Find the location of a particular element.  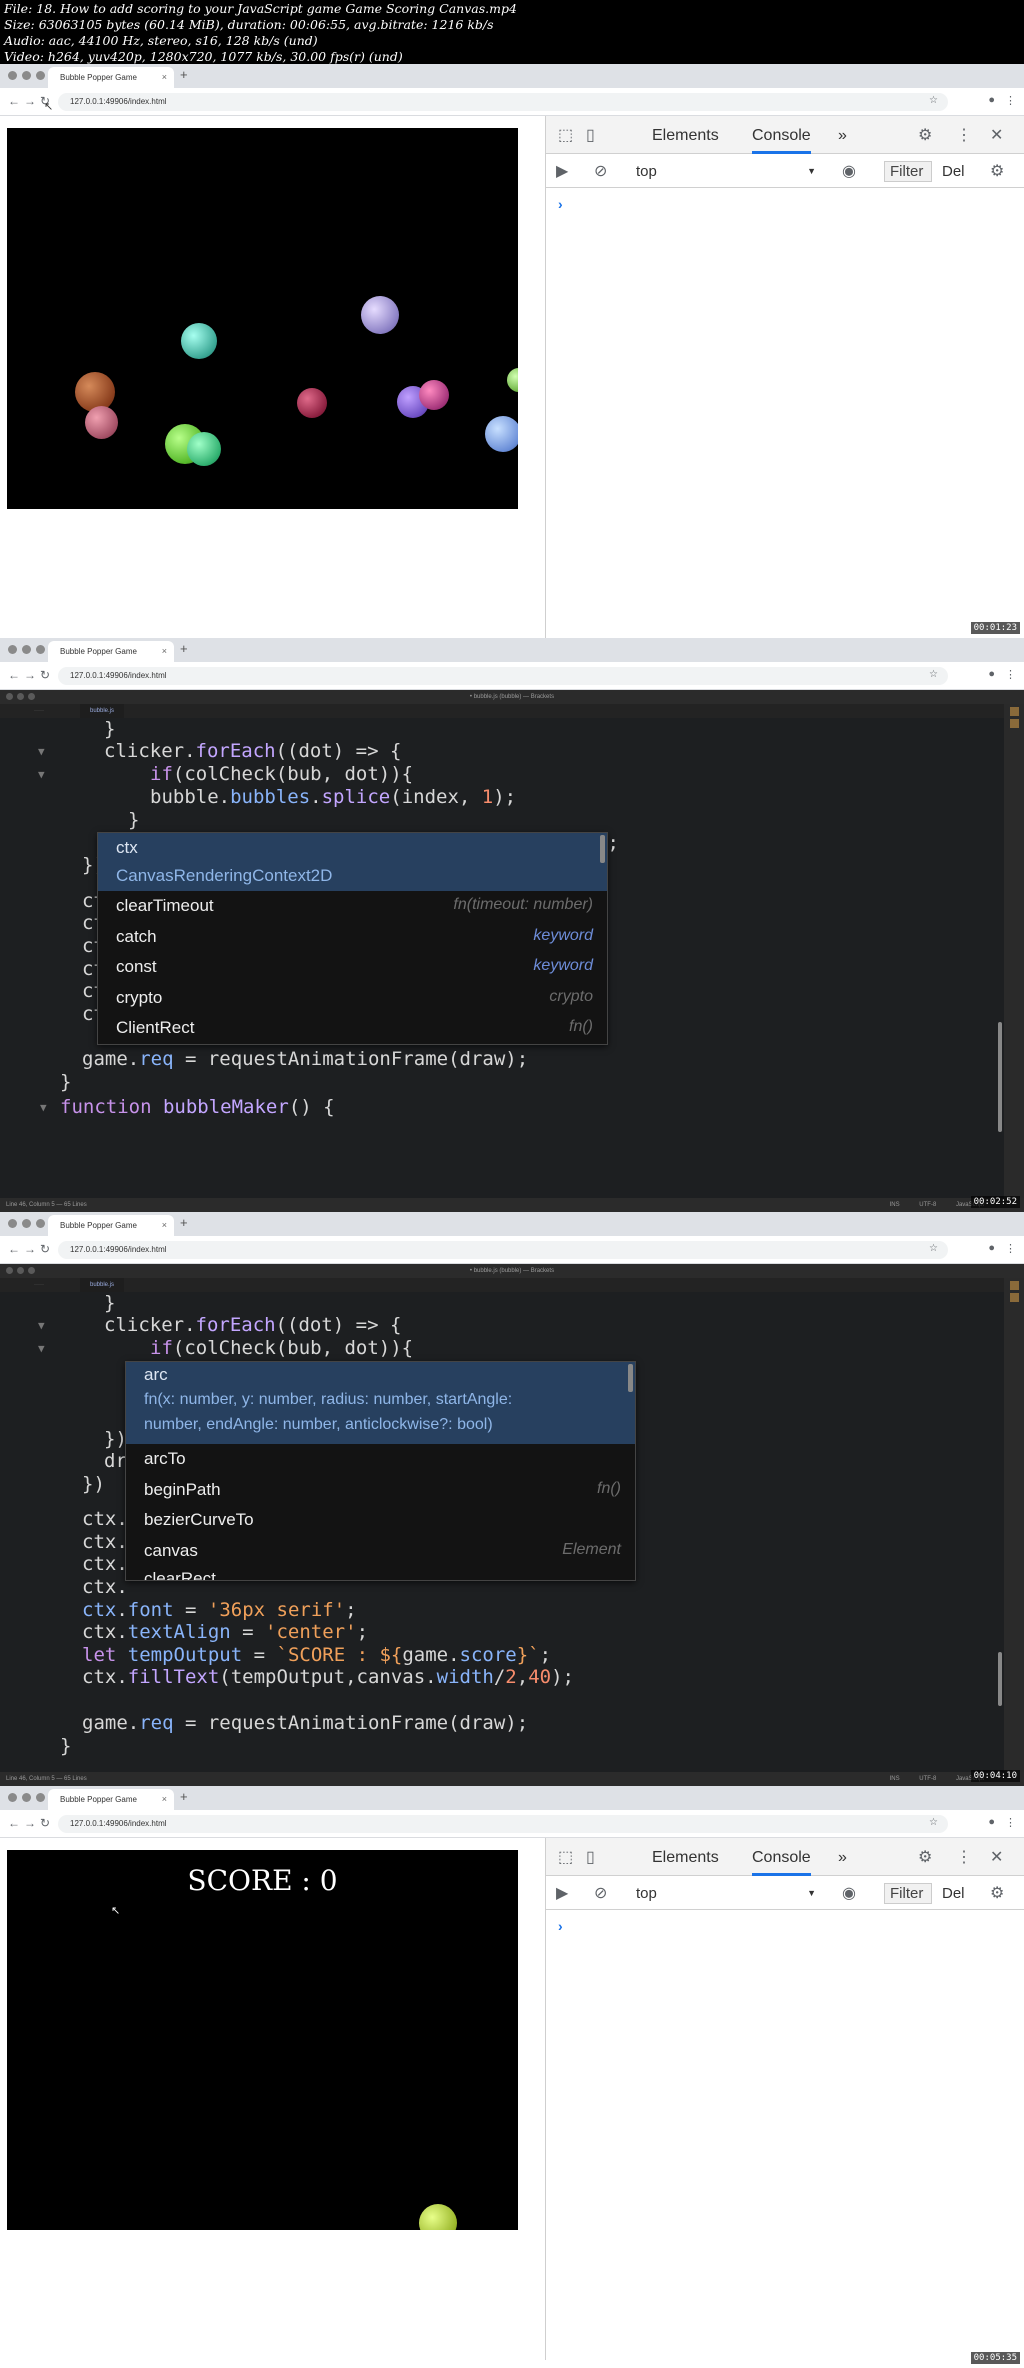

game-canvas is located at coordinates (262, 318).